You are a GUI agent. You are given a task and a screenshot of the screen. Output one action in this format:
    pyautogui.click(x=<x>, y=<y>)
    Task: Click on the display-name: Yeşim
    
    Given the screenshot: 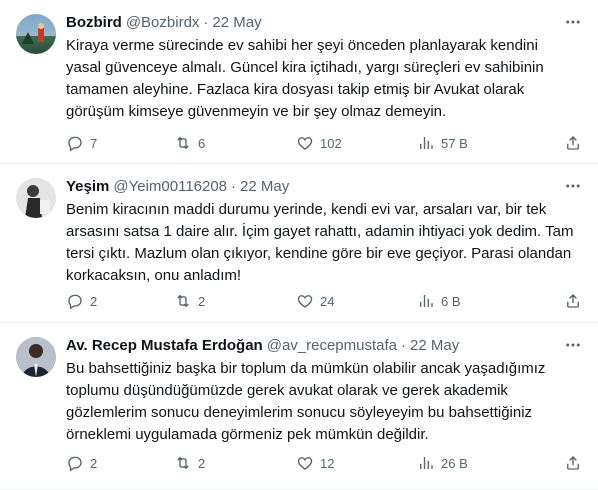 What is the action you would take?
    pyautogui.click(x=87, y=186)
    